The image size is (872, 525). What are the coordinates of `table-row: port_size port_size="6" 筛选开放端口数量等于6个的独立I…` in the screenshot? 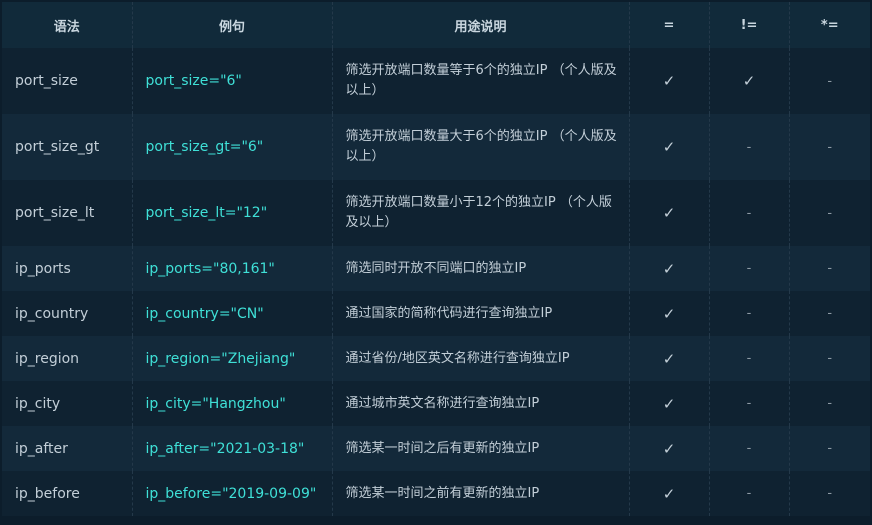 It's located at (436, 81).